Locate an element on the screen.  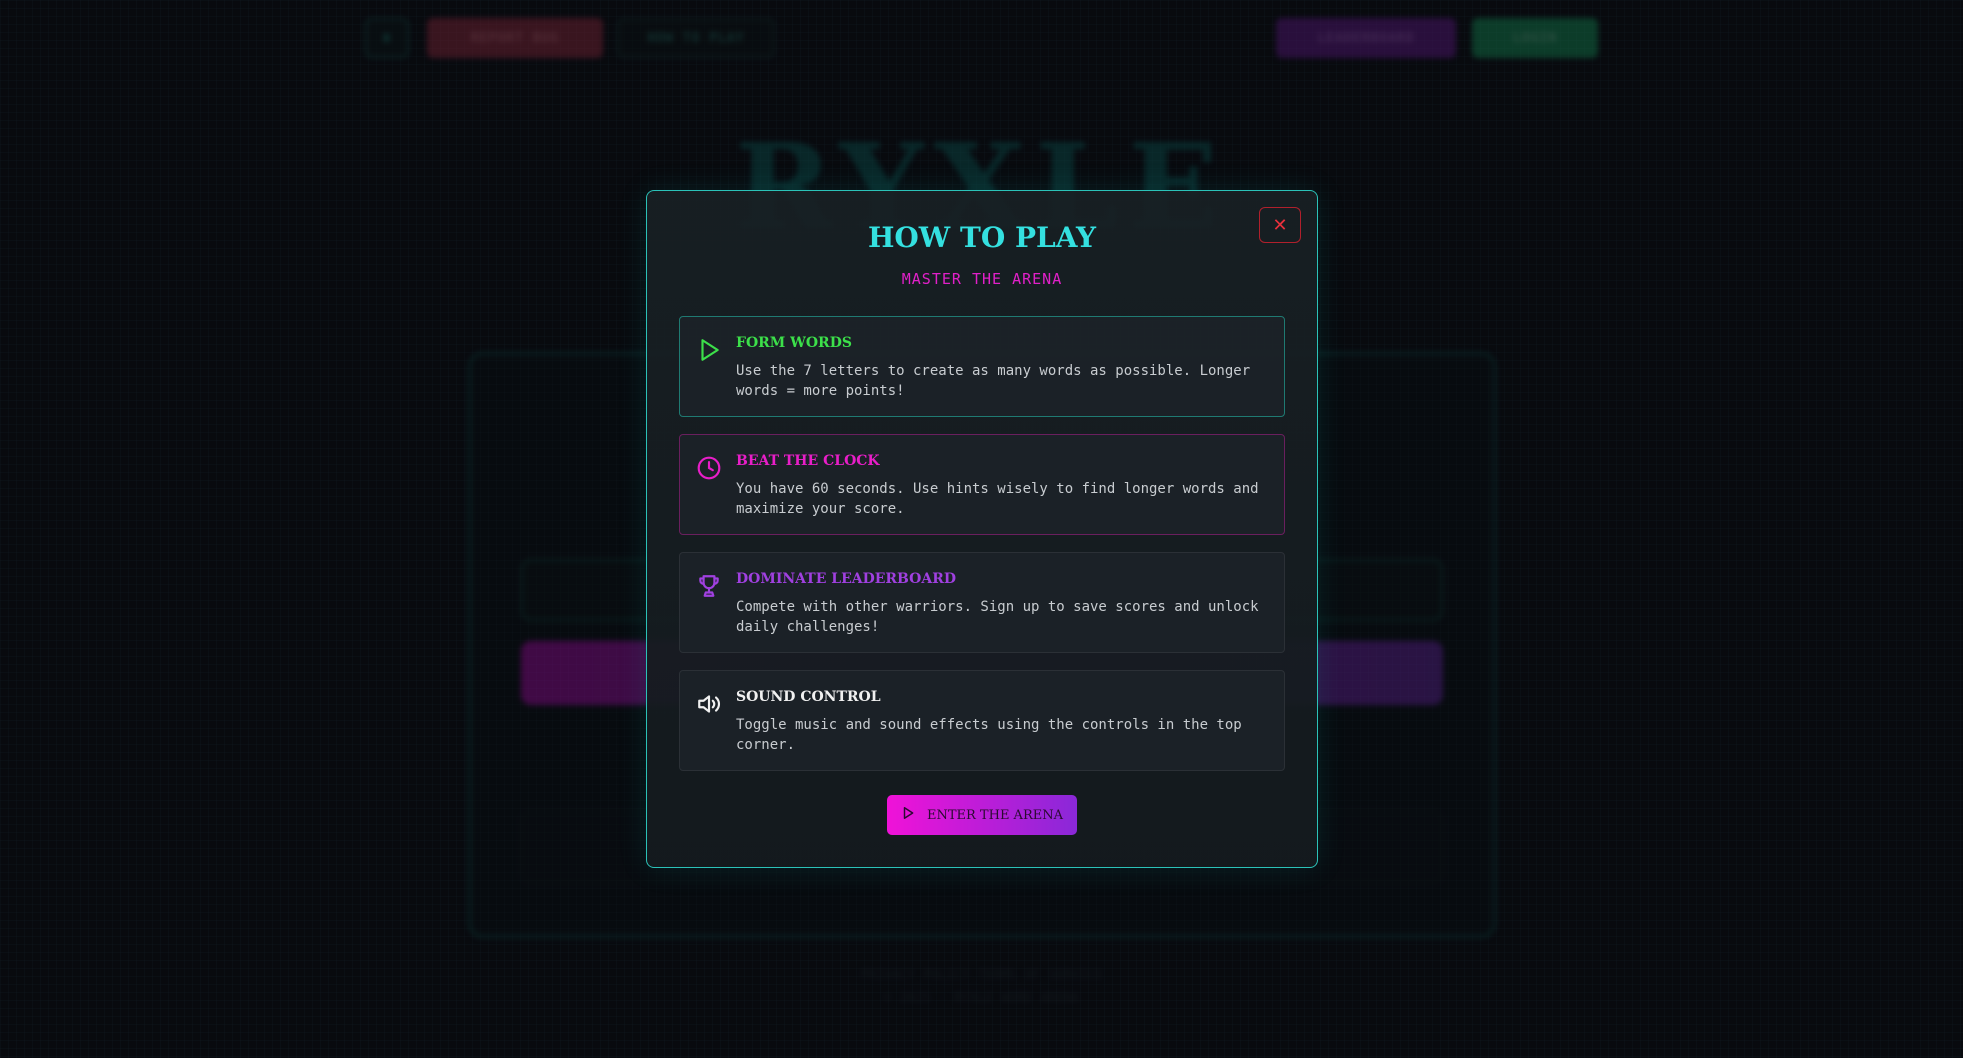
rule-title: DOMINATE LEADERBOARD is located at coordinates (846, 579).